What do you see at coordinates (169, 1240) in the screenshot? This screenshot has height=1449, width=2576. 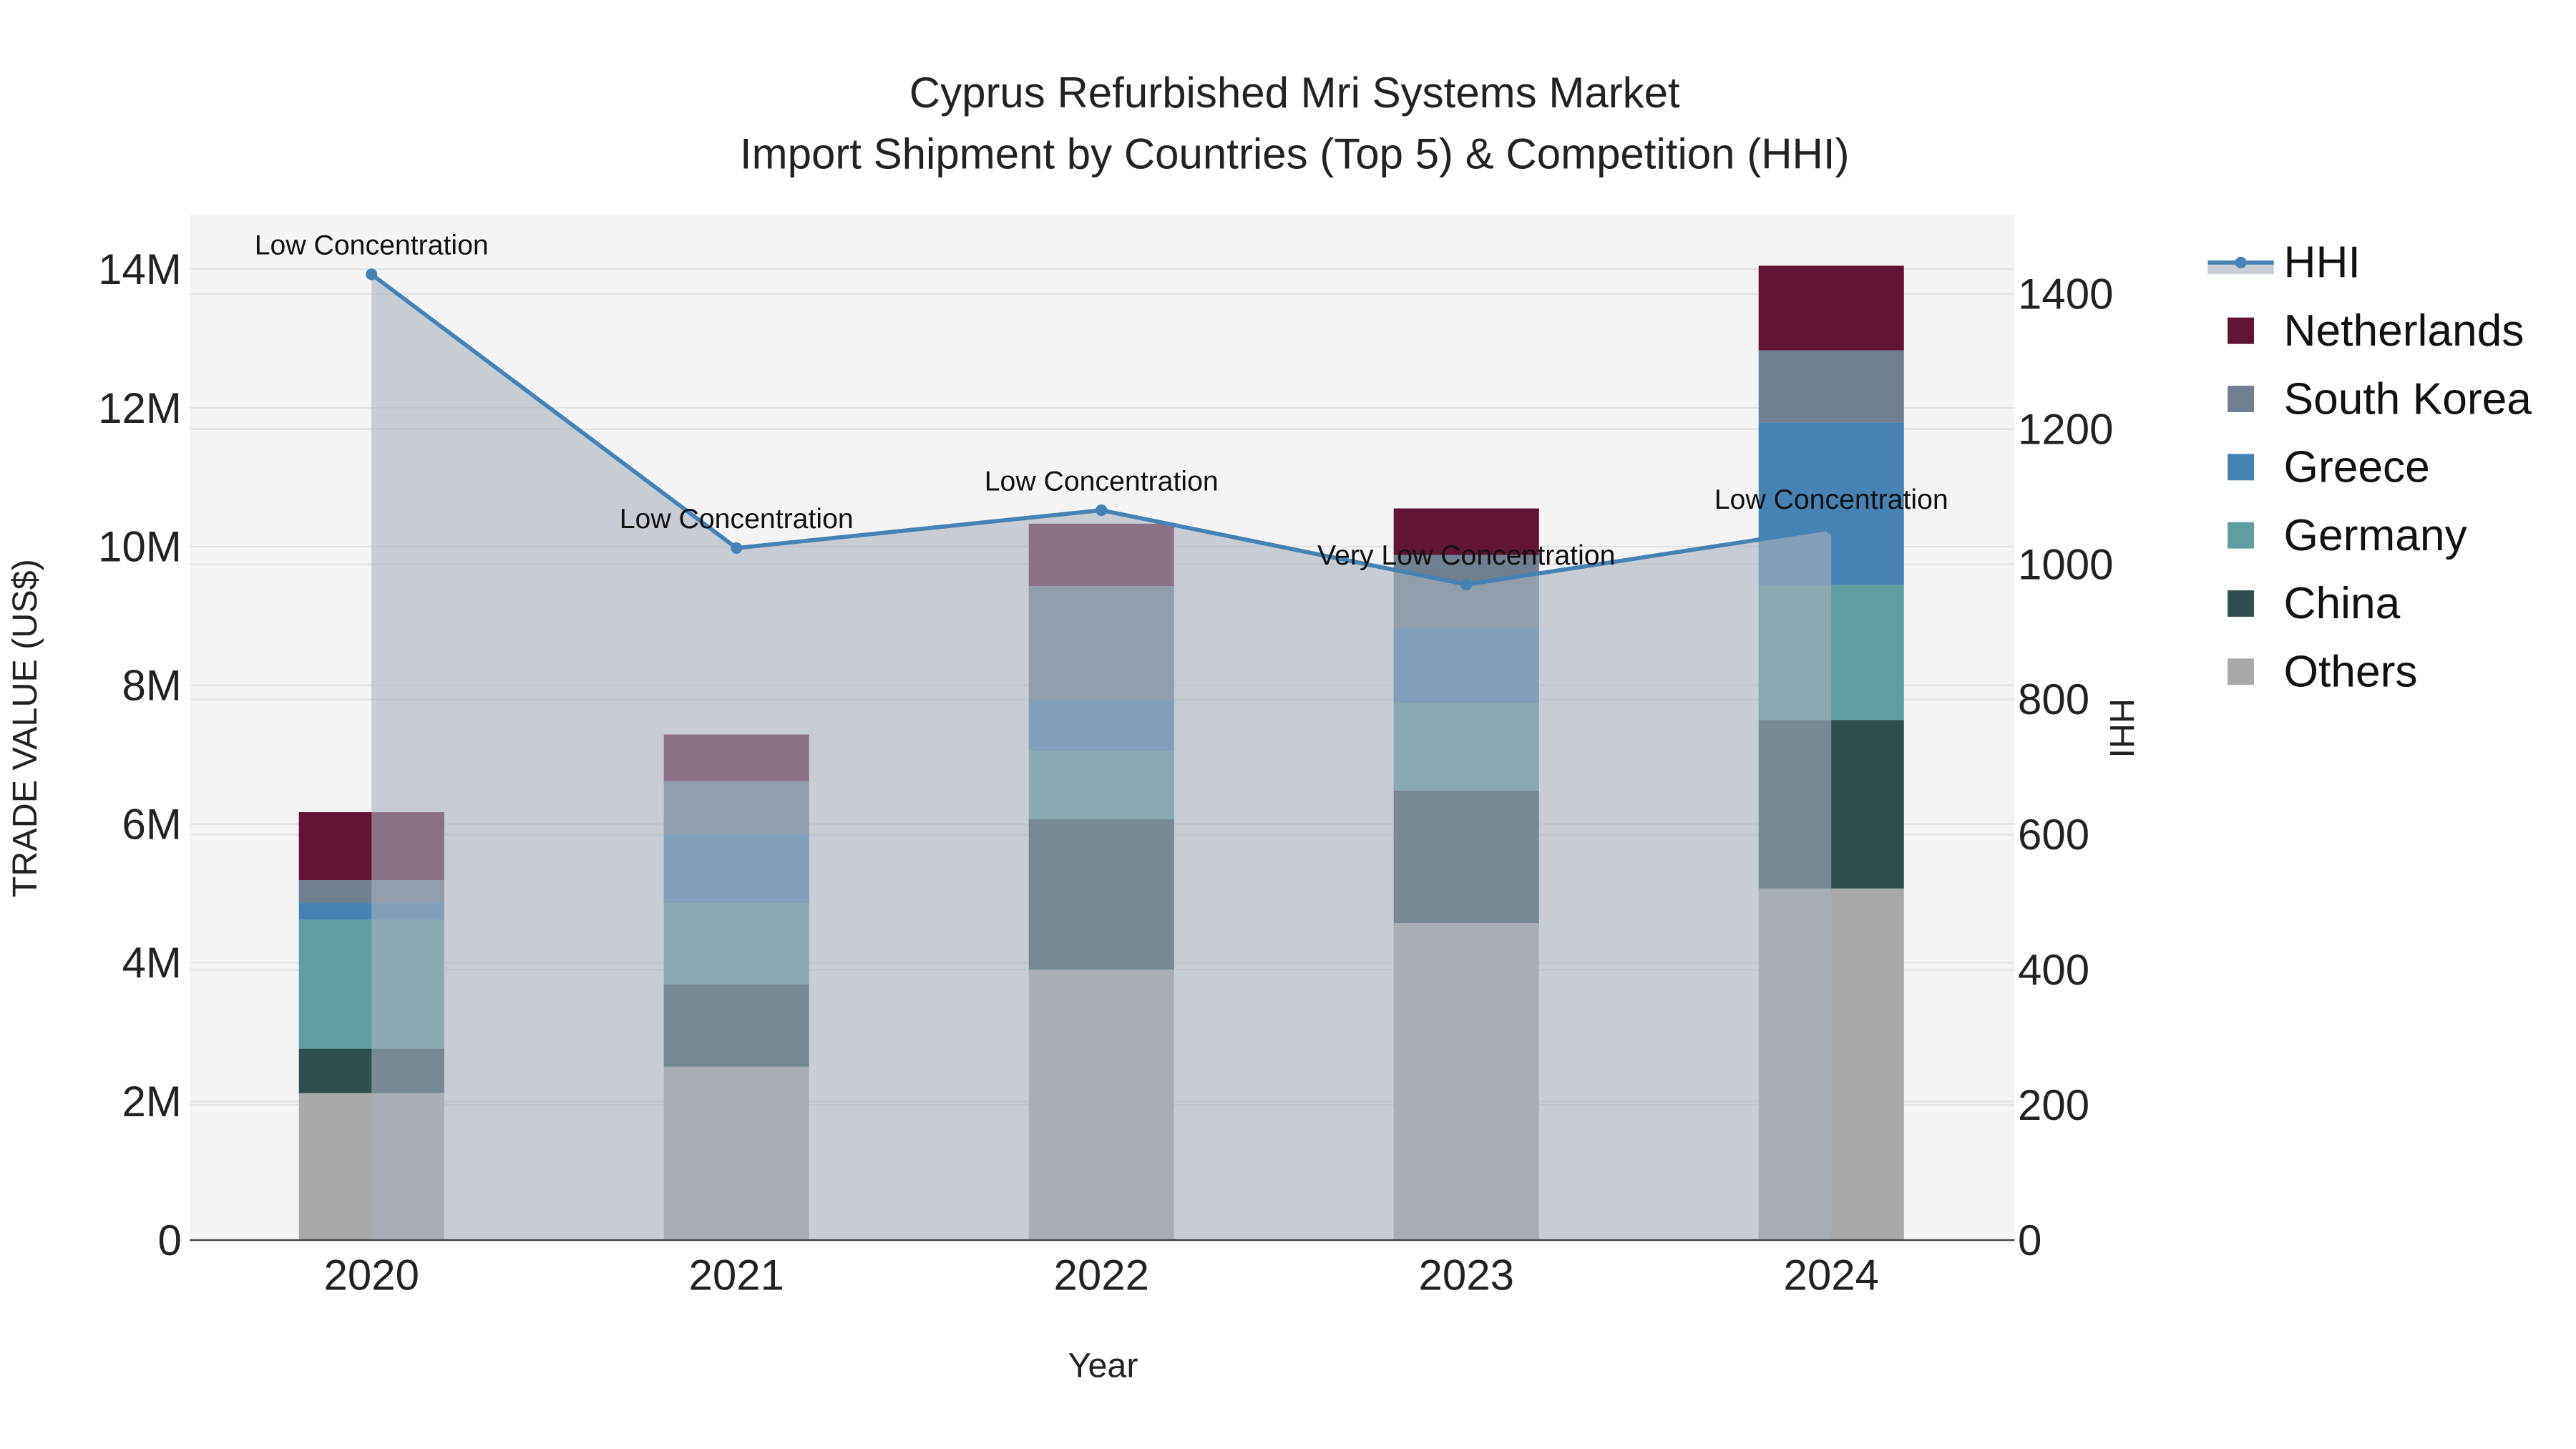 I see `y-tick-label: 0` at bounding box center [169, 1240].